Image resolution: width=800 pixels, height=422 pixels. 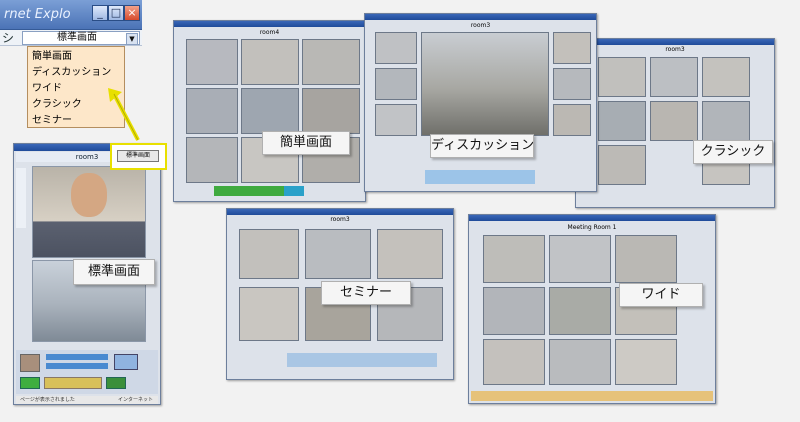 I want to click on mode-select: 標準画面 ▼, so click(x=81, y=38).